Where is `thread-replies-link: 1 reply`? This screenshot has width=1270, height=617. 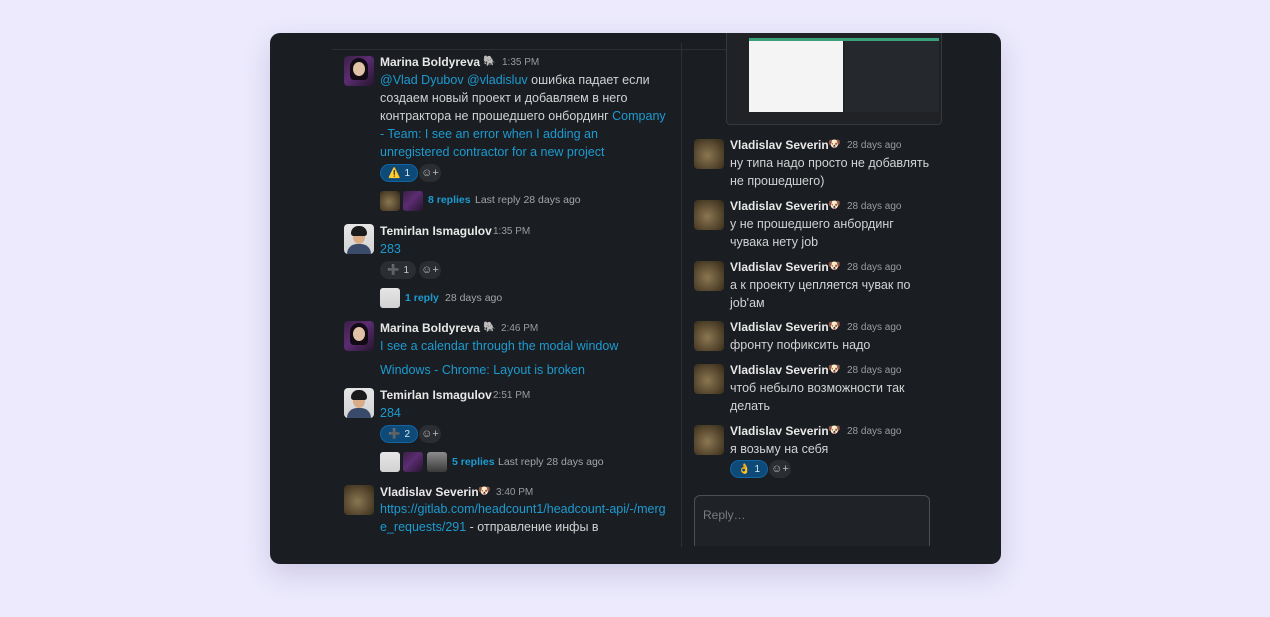 thread-replies-link: 1 reply is located at coordinates (422, 298).